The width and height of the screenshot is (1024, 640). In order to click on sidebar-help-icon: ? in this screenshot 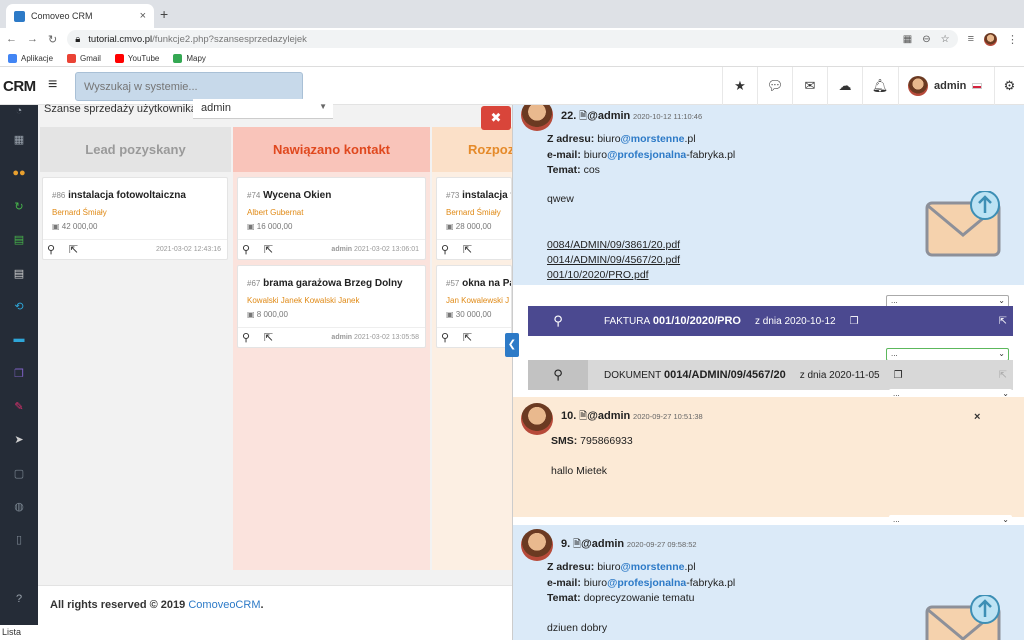, I will do `click(19, 599)`.